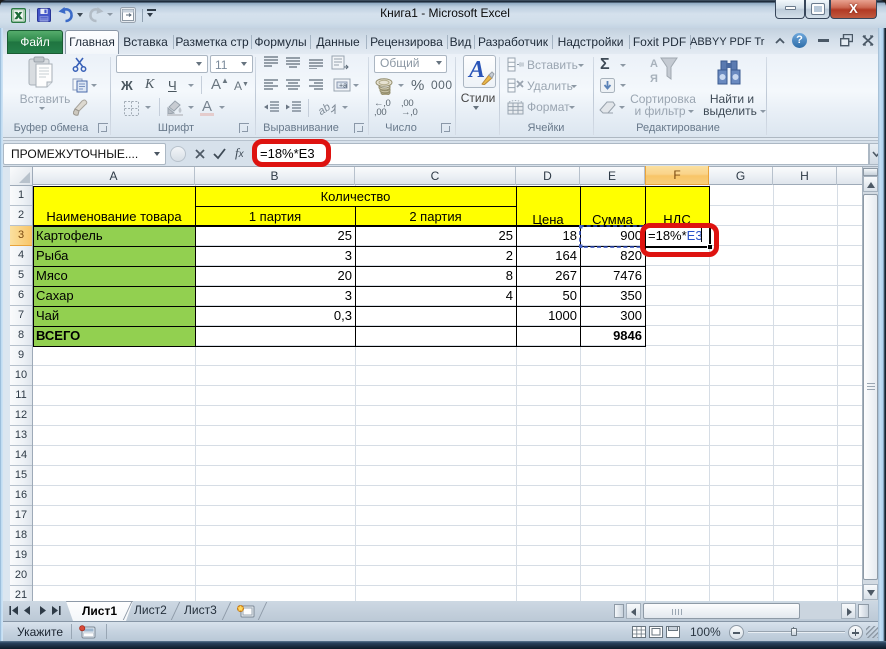  Describe the element at coordinates (654, 64) in the screenshot. I see `svg-text: А` at that location.